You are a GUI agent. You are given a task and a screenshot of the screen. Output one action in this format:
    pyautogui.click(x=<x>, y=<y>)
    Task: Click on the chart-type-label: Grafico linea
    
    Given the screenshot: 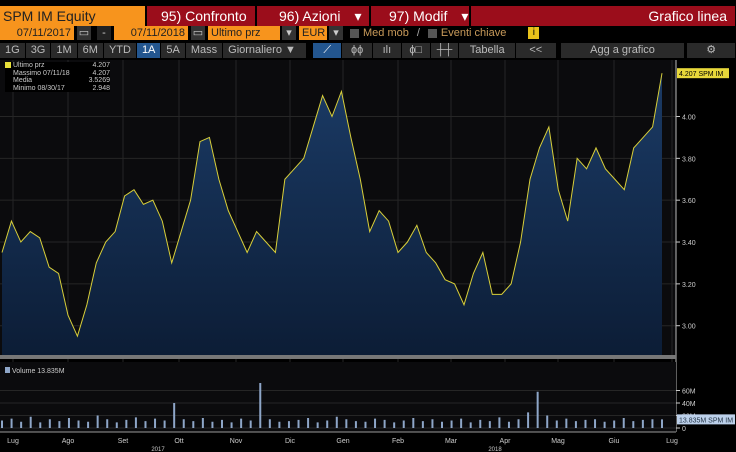 What is the action you would take?
    pyautogui.click(x=603, y=16)
    